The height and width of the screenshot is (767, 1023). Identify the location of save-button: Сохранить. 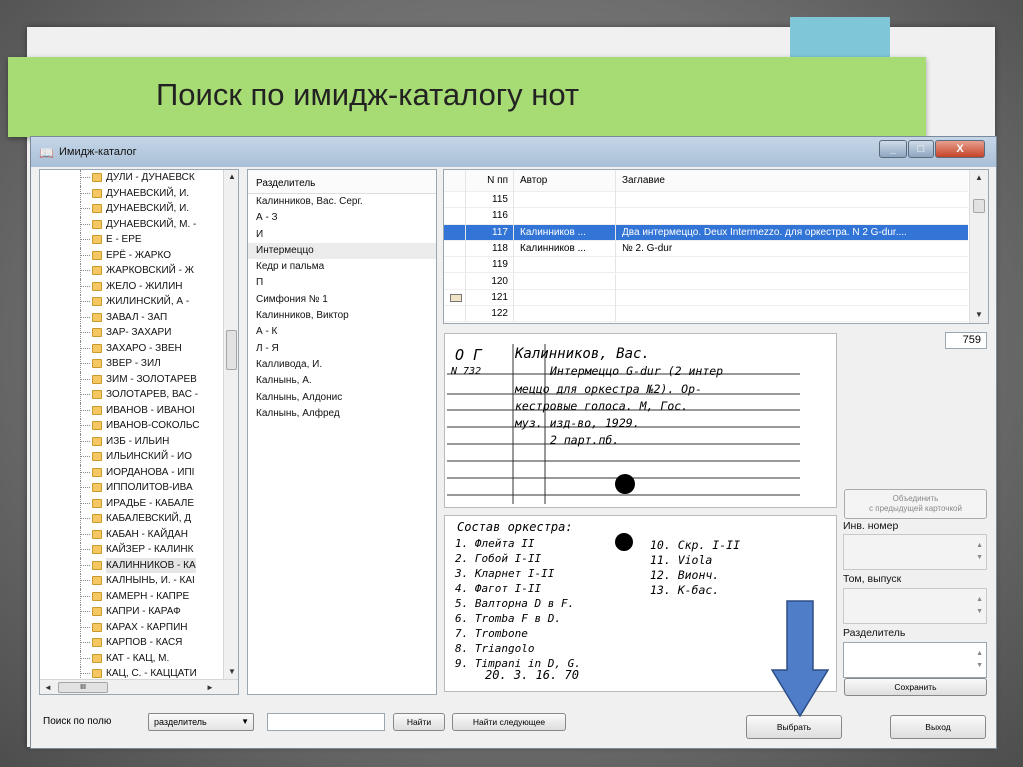
(915, 687).